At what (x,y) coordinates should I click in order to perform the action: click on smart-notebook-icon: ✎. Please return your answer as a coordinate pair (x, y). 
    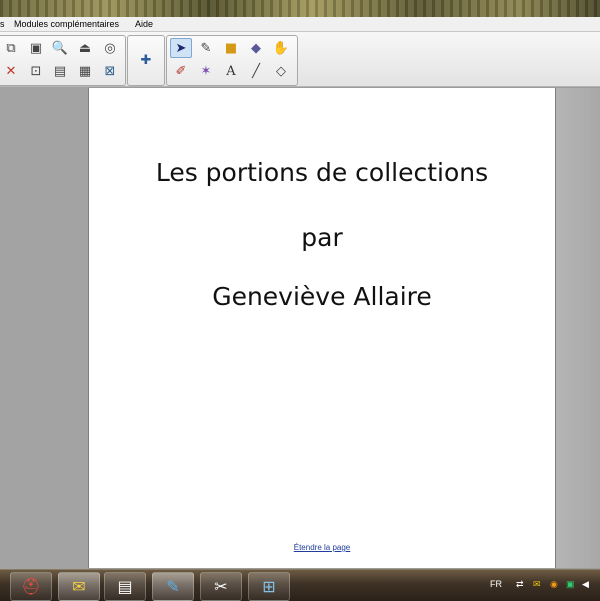
    Looking at the image, I should click on (173, 586).